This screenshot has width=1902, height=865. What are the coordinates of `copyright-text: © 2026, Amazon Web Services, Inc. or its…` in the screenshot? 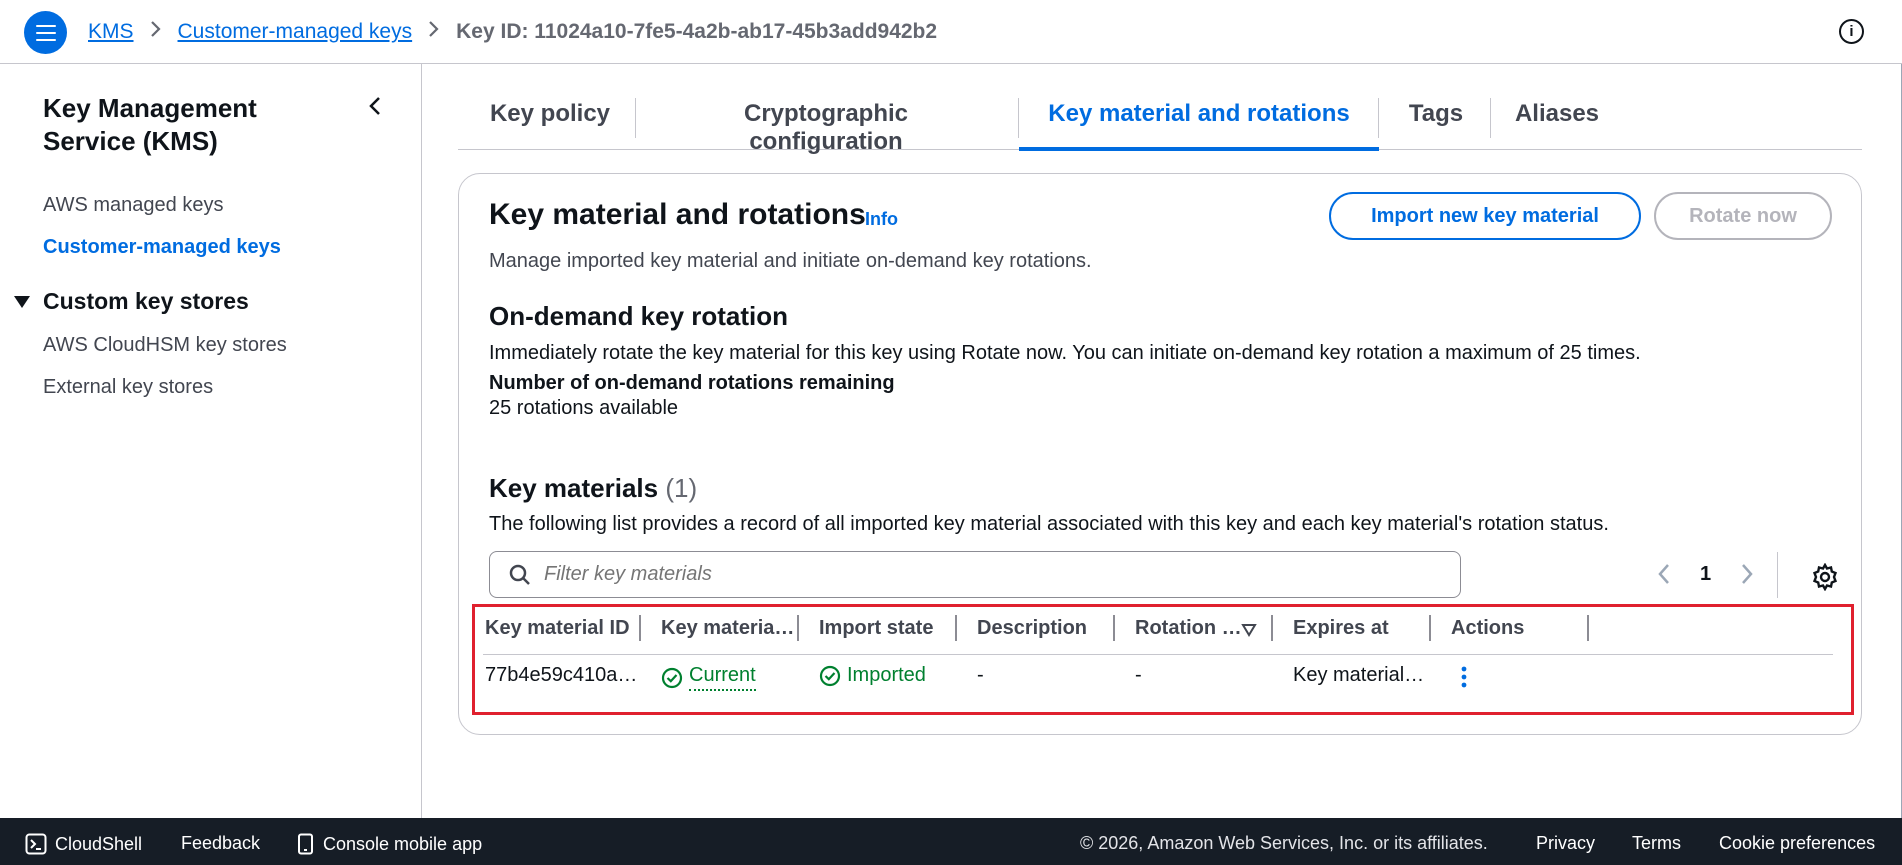 It's located at (1284, 843).